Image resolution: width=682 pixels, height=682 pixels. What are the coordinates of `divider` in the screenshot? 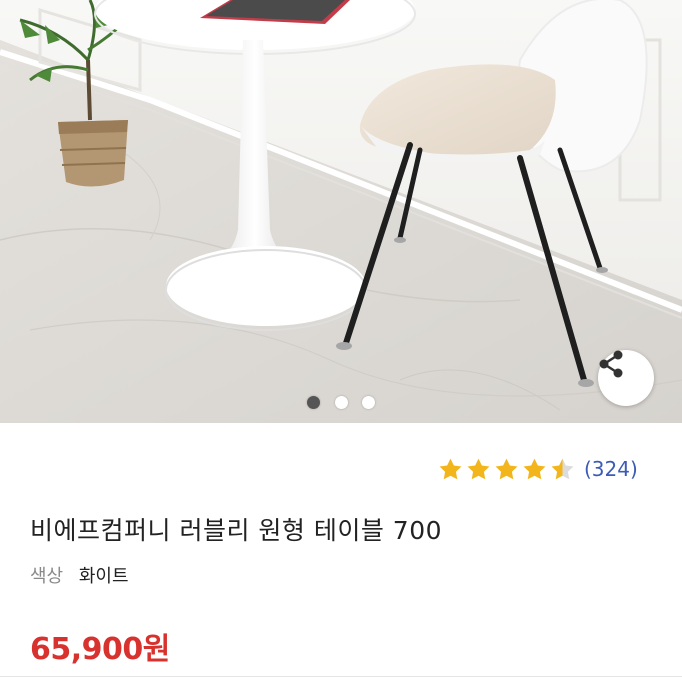 It's located at (341, 676).